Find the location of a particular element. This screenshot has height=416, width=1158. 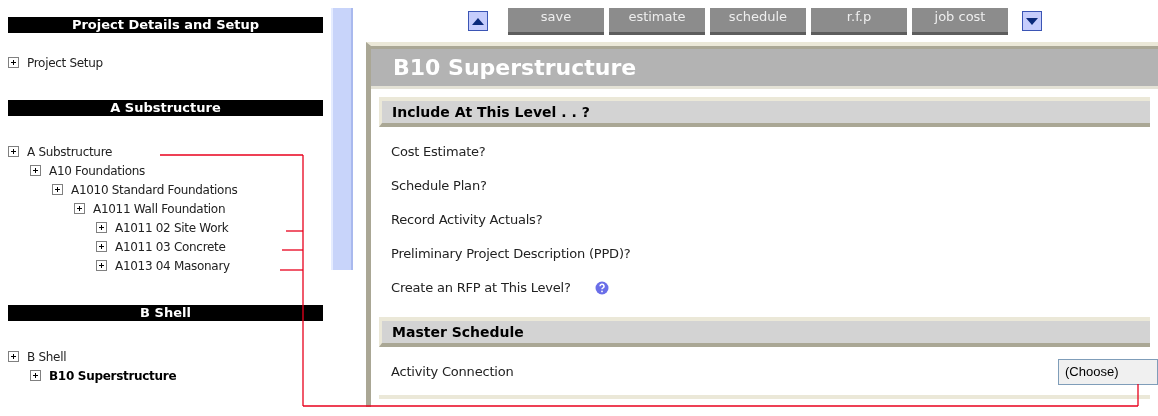

field-label: Activity Connection is located at coordinates (452, 372).